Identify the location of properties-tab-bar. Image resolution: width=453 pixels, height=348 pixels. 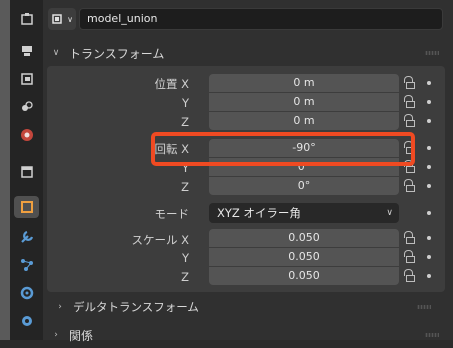
(26, 170).